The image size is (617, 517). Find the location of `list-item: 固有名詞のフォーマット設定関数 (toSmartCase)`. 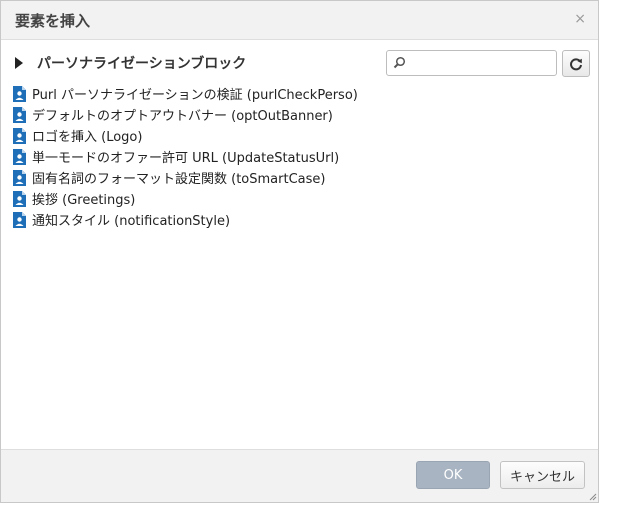

list-item: 固有名詞のフォーマット設定関数 (toSmartCase) is located at coordinates (185, 177).